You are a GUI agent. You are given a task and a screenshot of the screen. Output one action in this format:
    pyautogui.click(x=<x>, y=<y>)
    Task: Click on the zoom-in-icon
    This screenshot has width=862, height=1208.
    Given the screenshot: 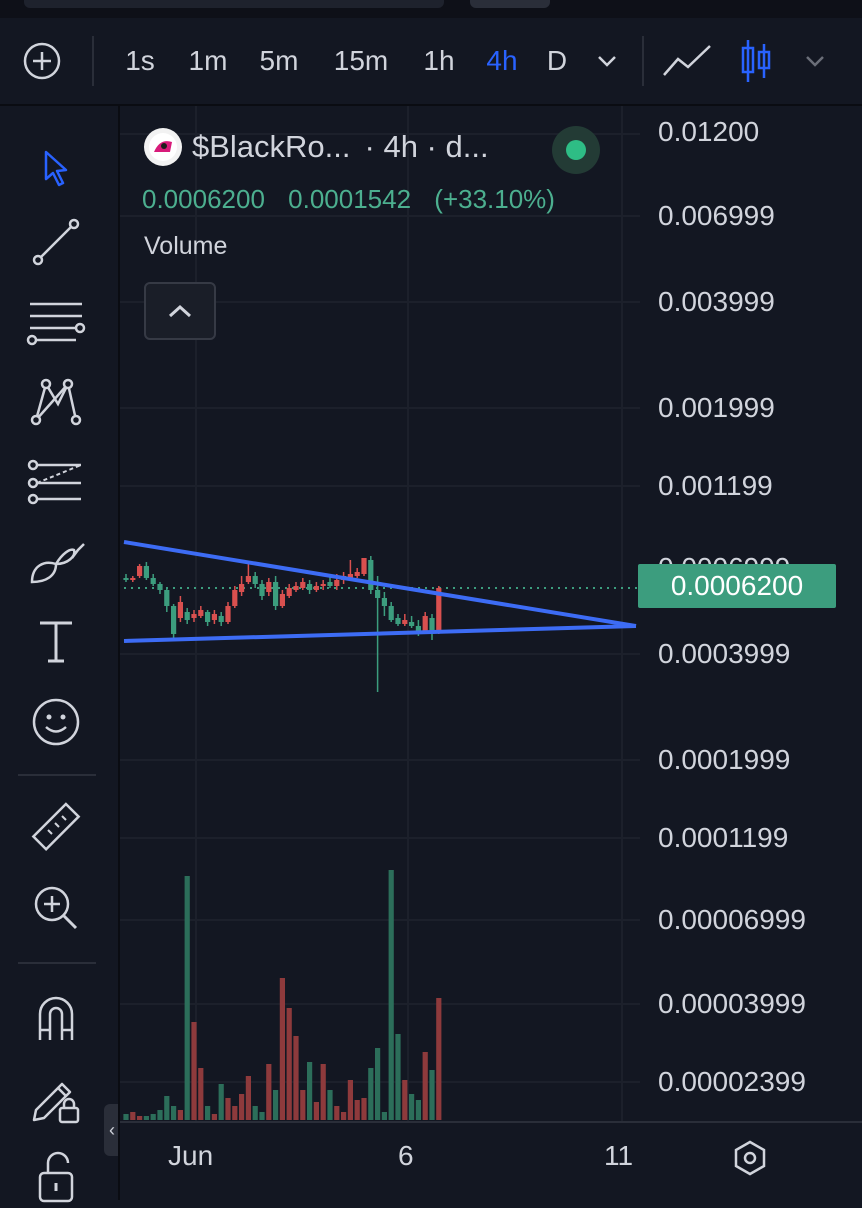 What is the action you would take?
    pyautogui.click(x=56, y=908)
    